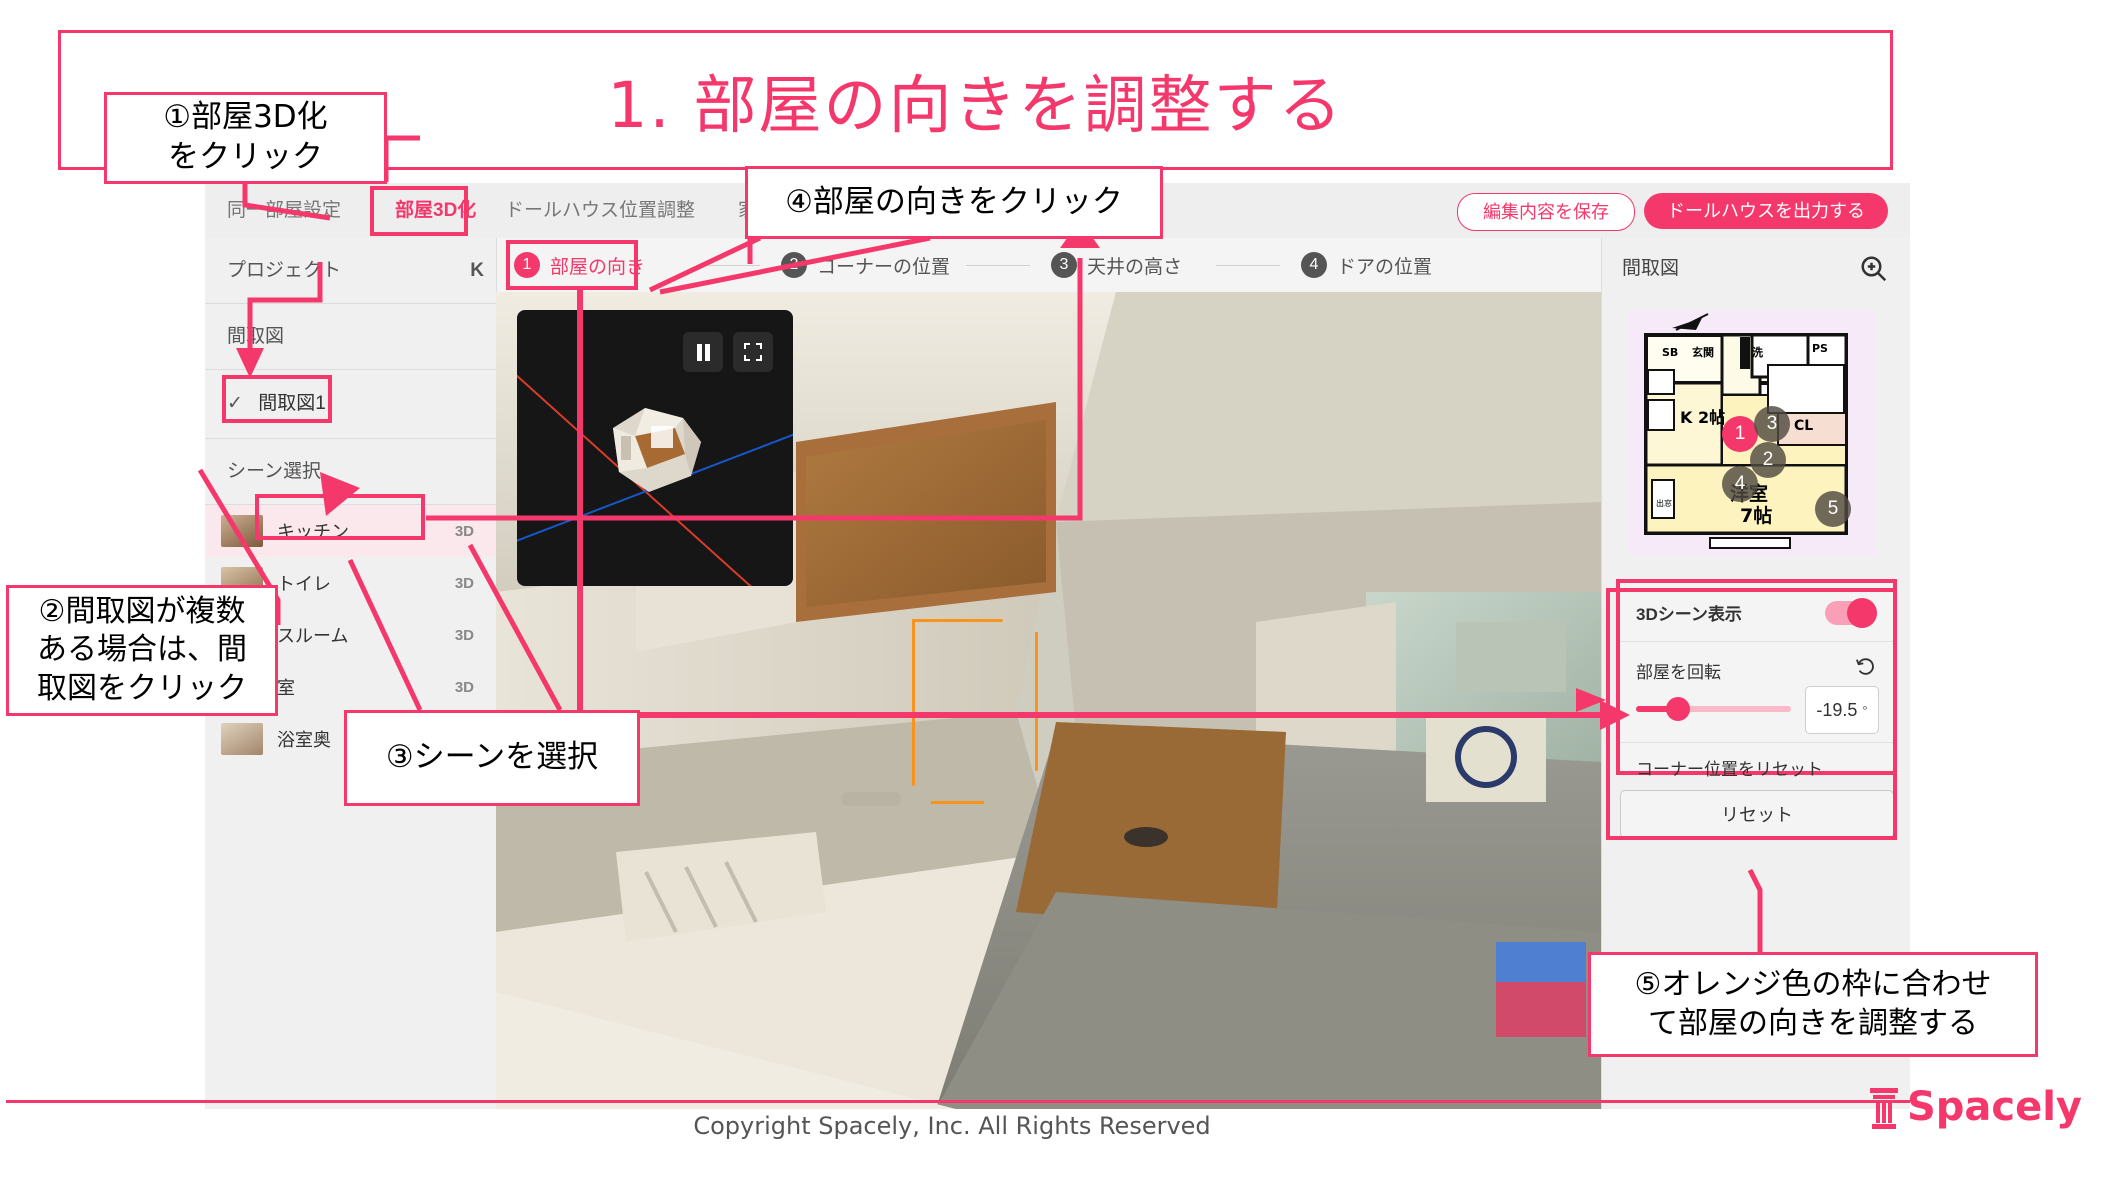  Describe the element at coordinates (477, 270) in the screenshot. I see `project-value: K` at that location.